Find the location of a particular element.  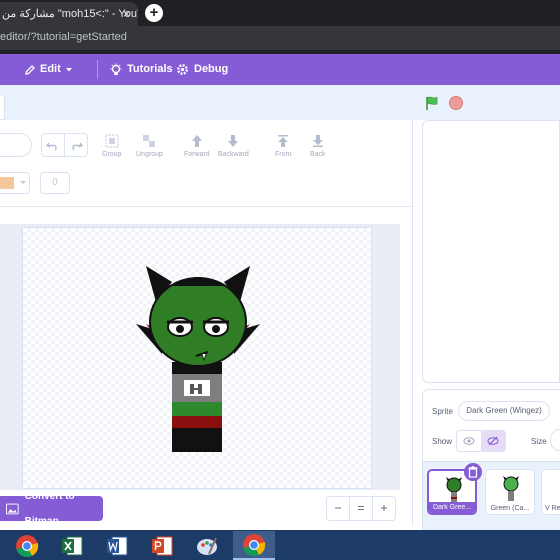

zoom-out-button: − is located at coordinates (338, 508).